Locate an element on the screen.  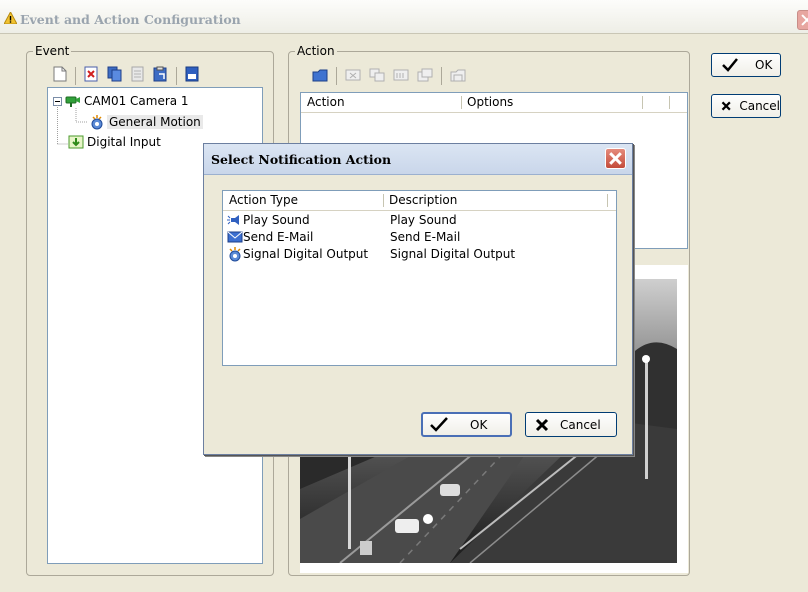
paste-icon is located at coordinates (160, 75).